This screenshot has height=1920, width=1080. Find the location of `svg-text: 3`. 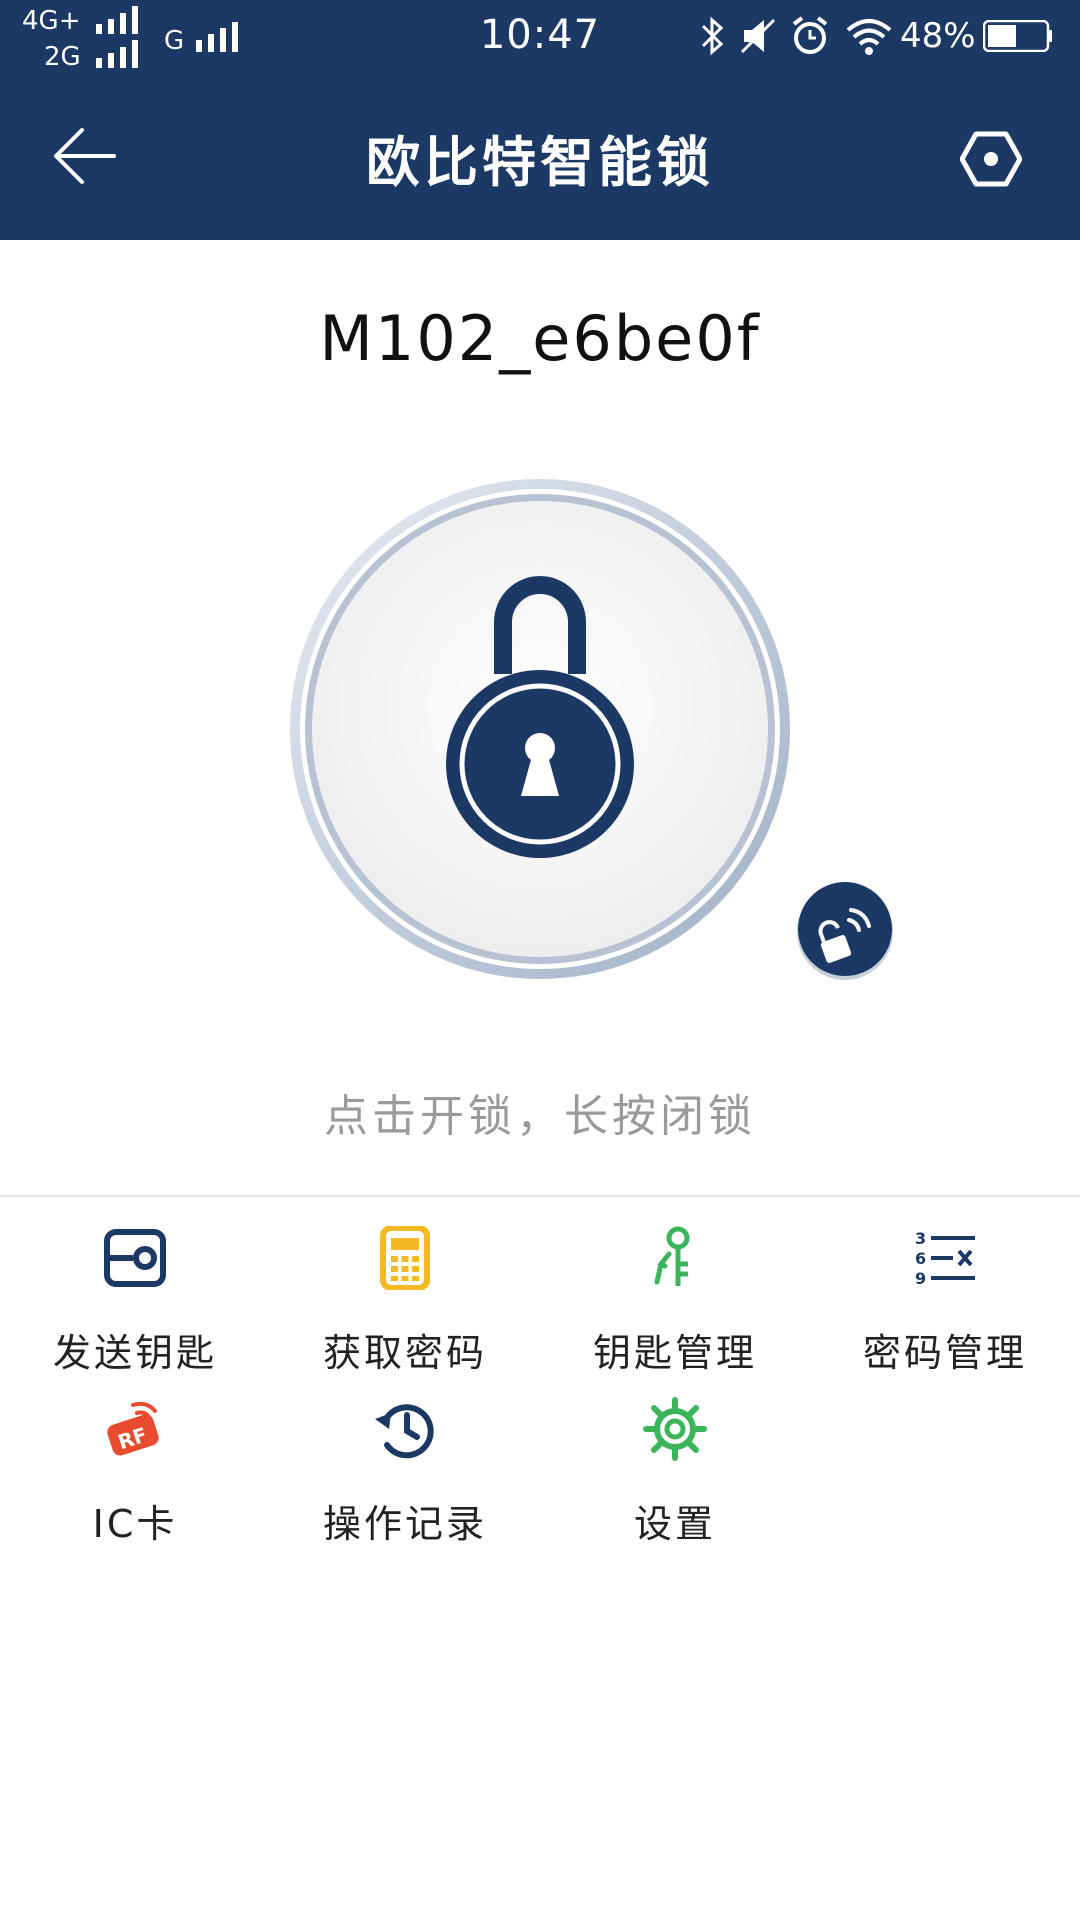

svg-text: 3 is located at coordinates (920, 1238).